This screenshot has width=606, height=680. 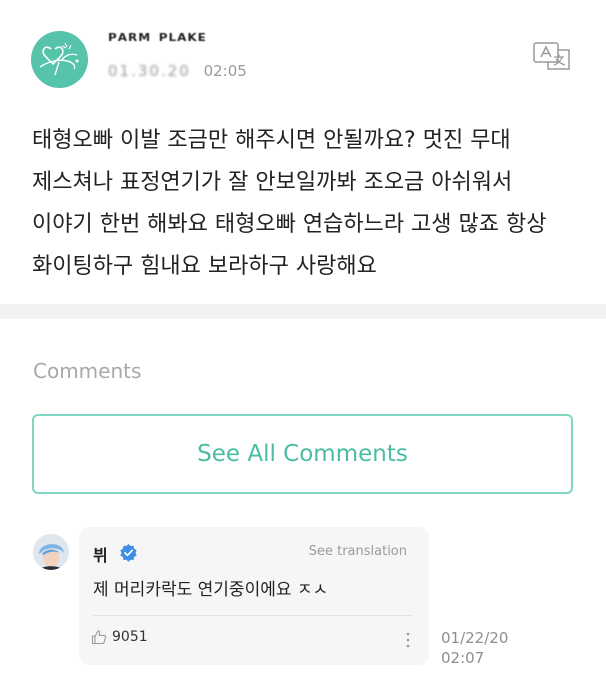 I want to click on post-date: 01.30.20, so click(x=149, y=71).